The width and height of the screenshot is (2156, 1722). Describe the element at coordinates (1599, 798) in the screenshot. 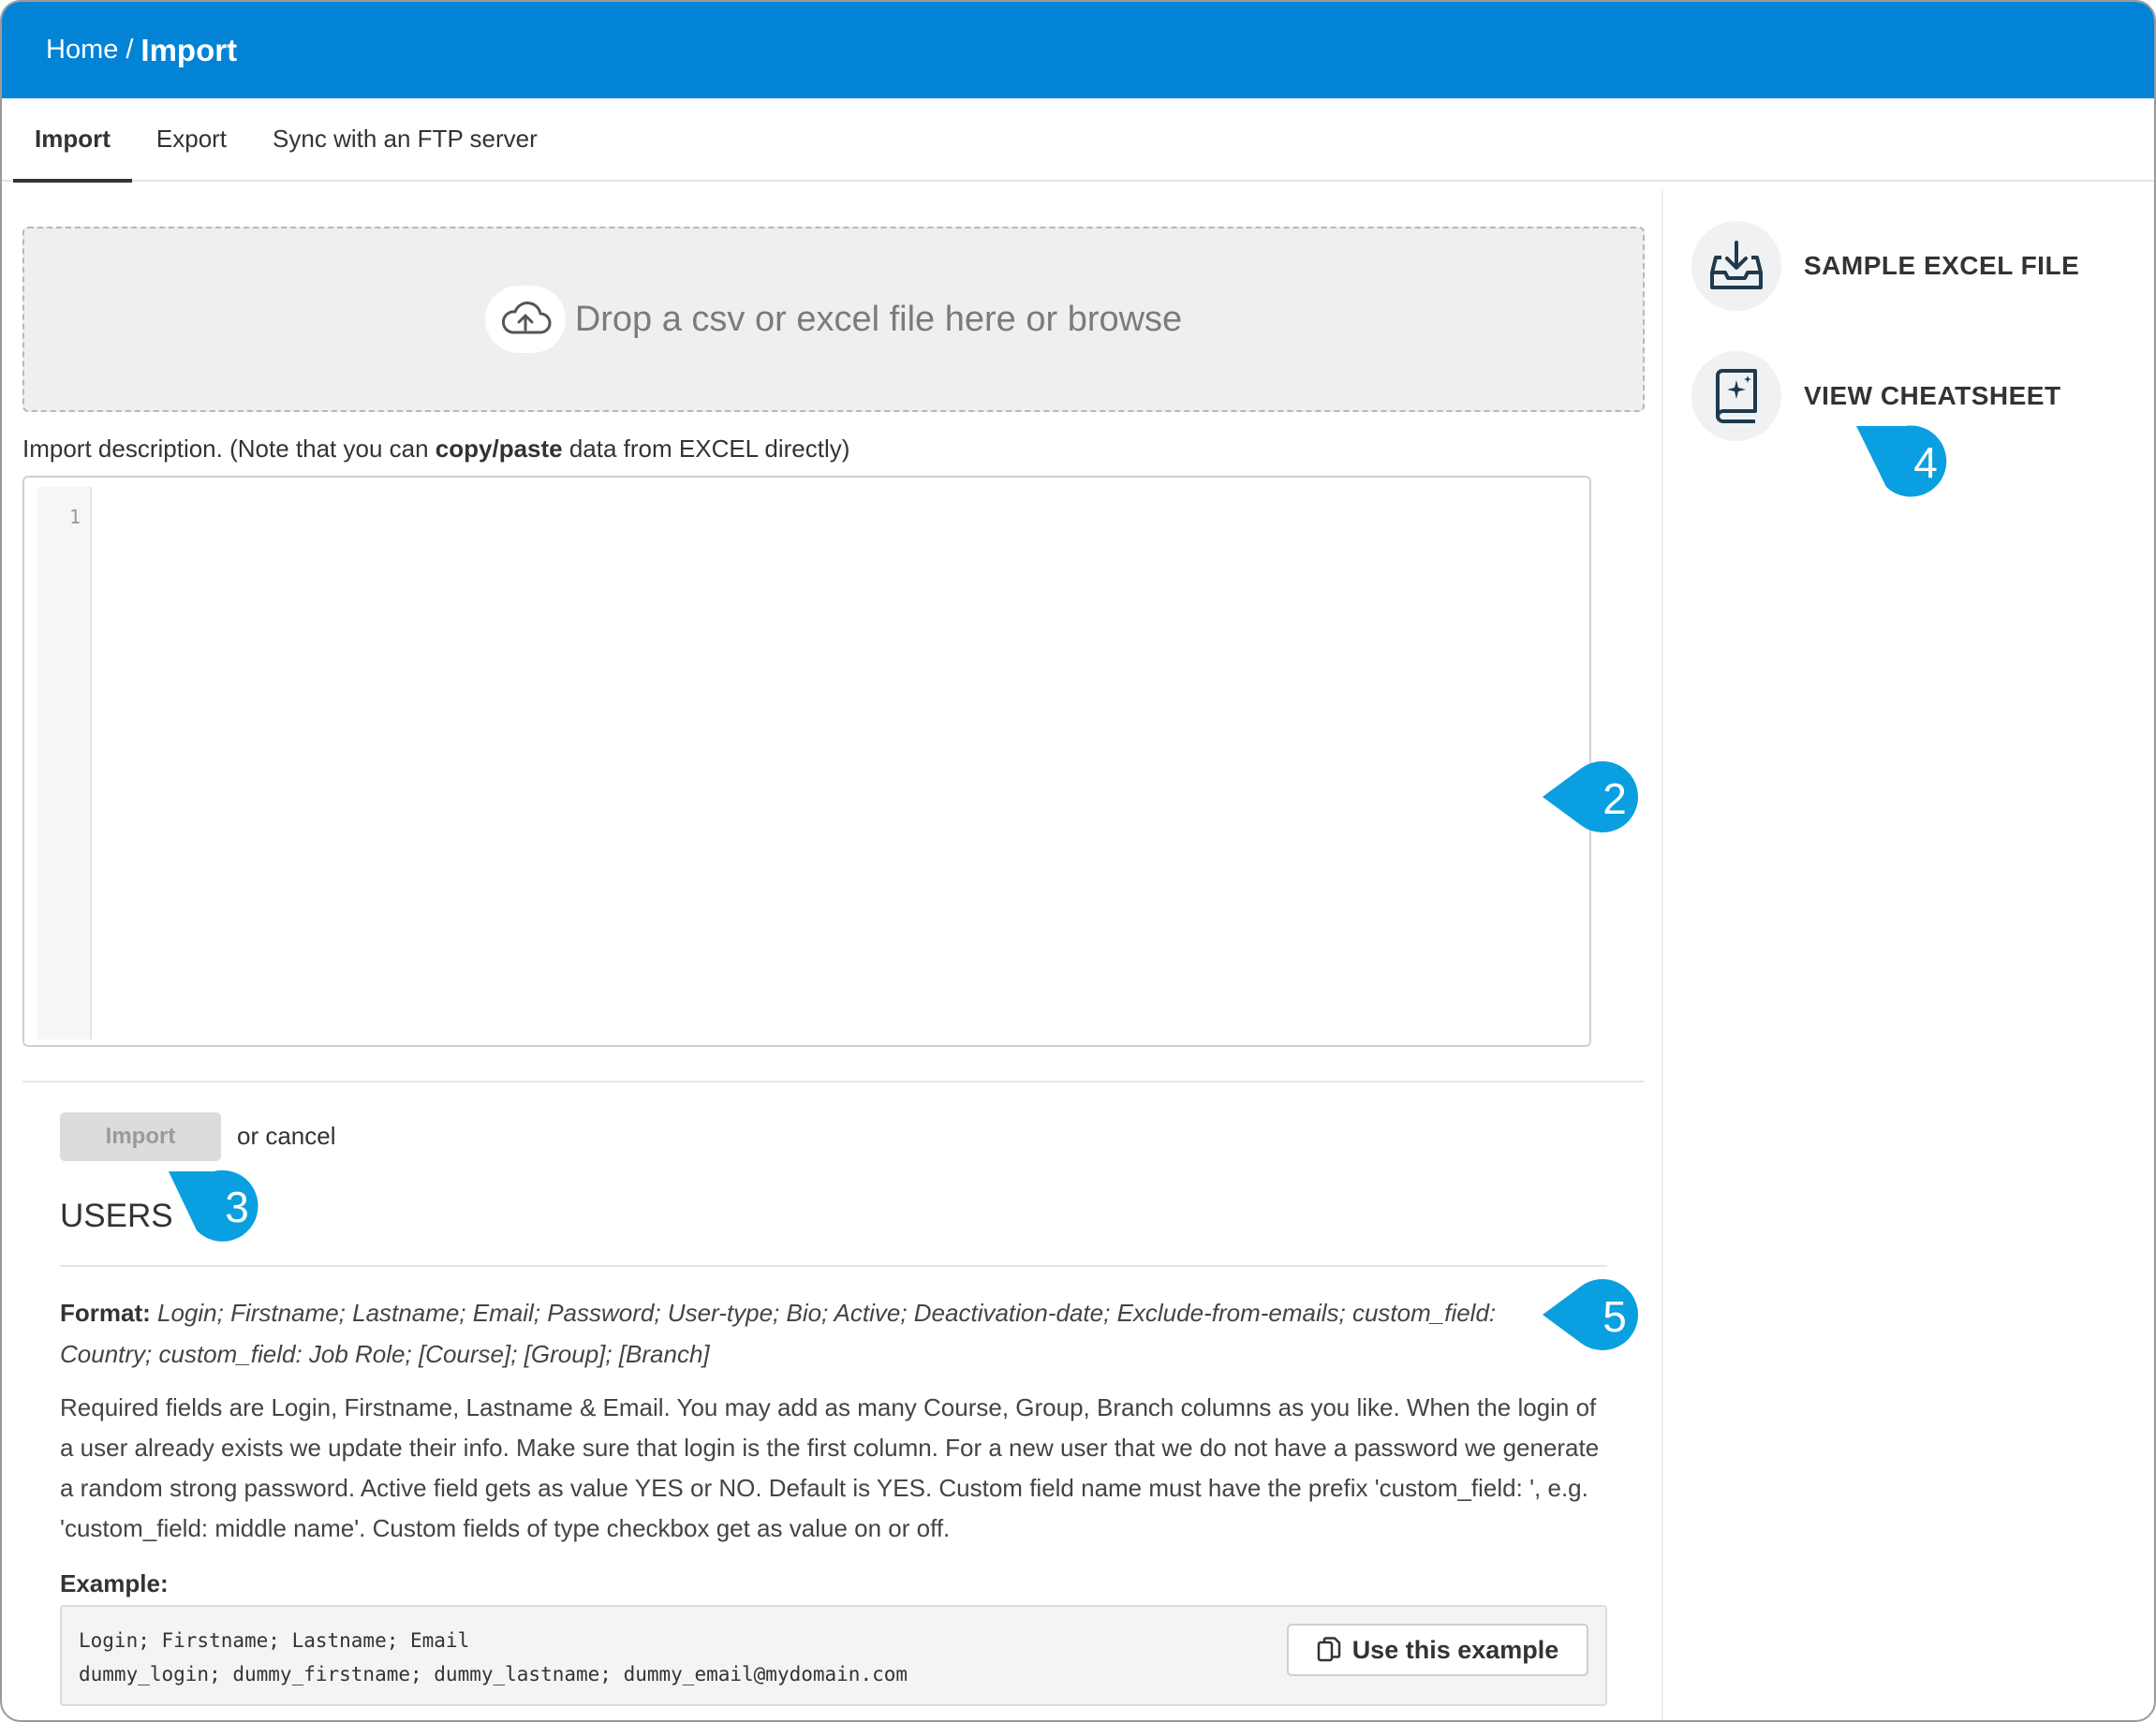

I see `callout-2: 2` at that location.